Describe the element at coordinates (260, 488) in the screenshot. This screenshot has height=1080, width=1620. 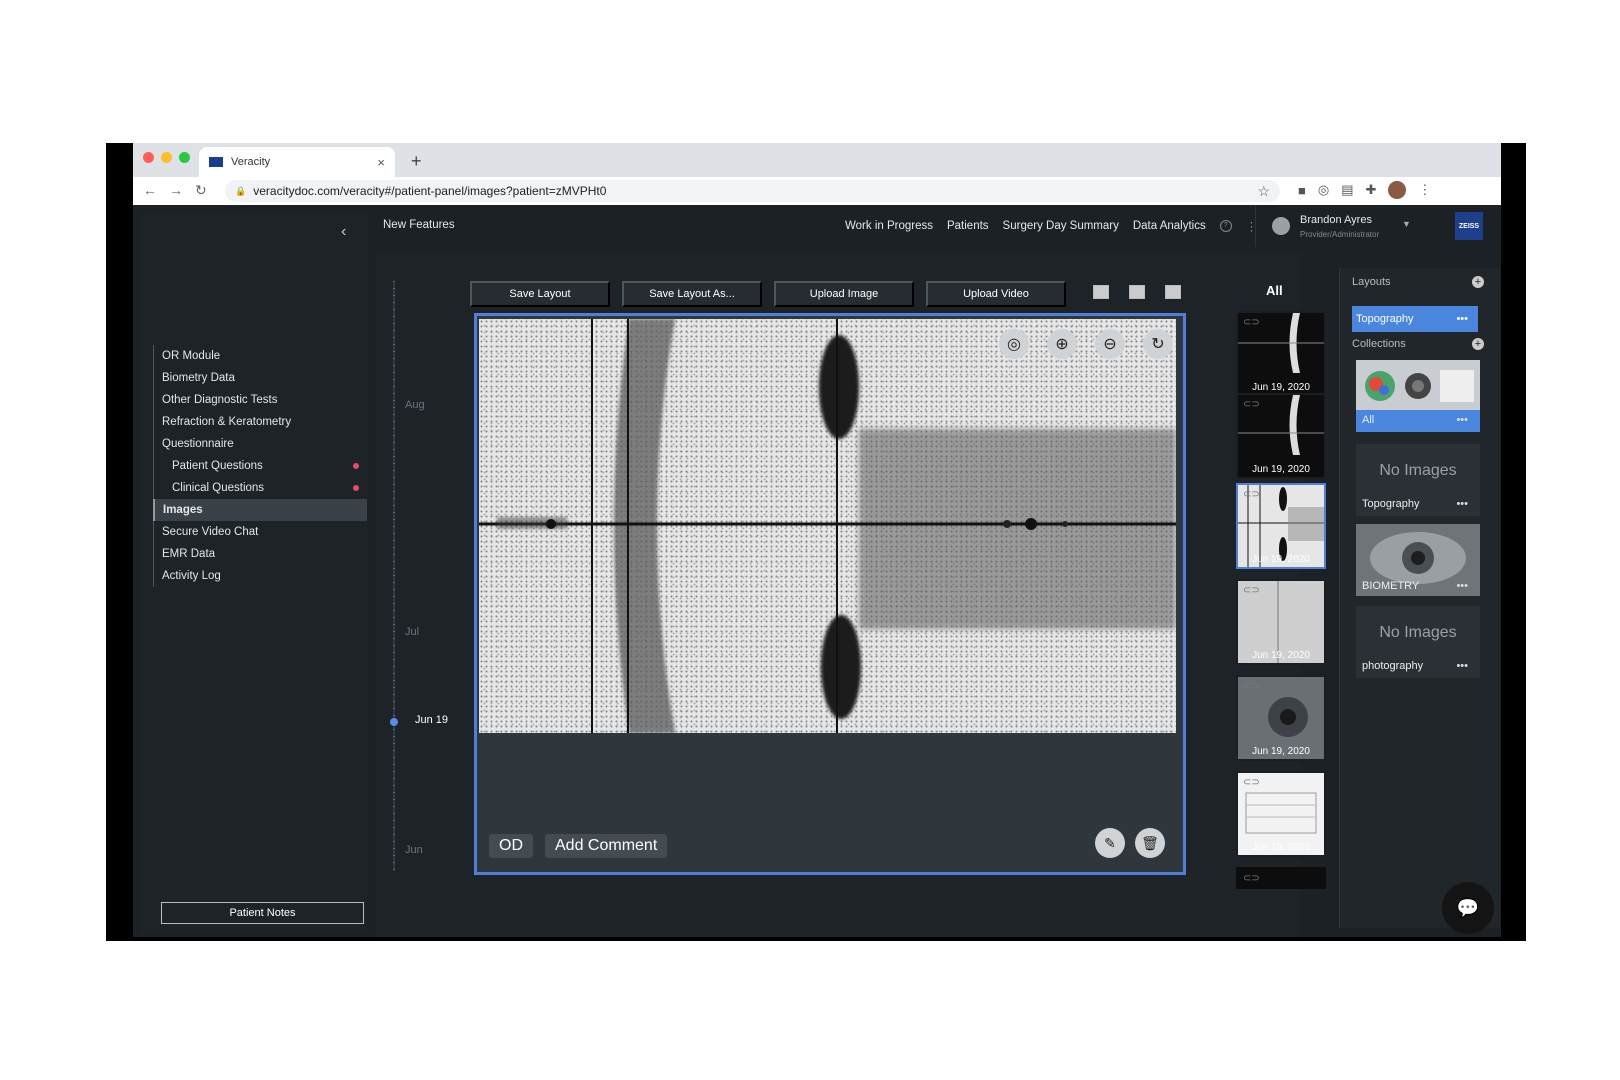
I see `sidebar-item-clinical-questions: Clinical Questions` at that location.